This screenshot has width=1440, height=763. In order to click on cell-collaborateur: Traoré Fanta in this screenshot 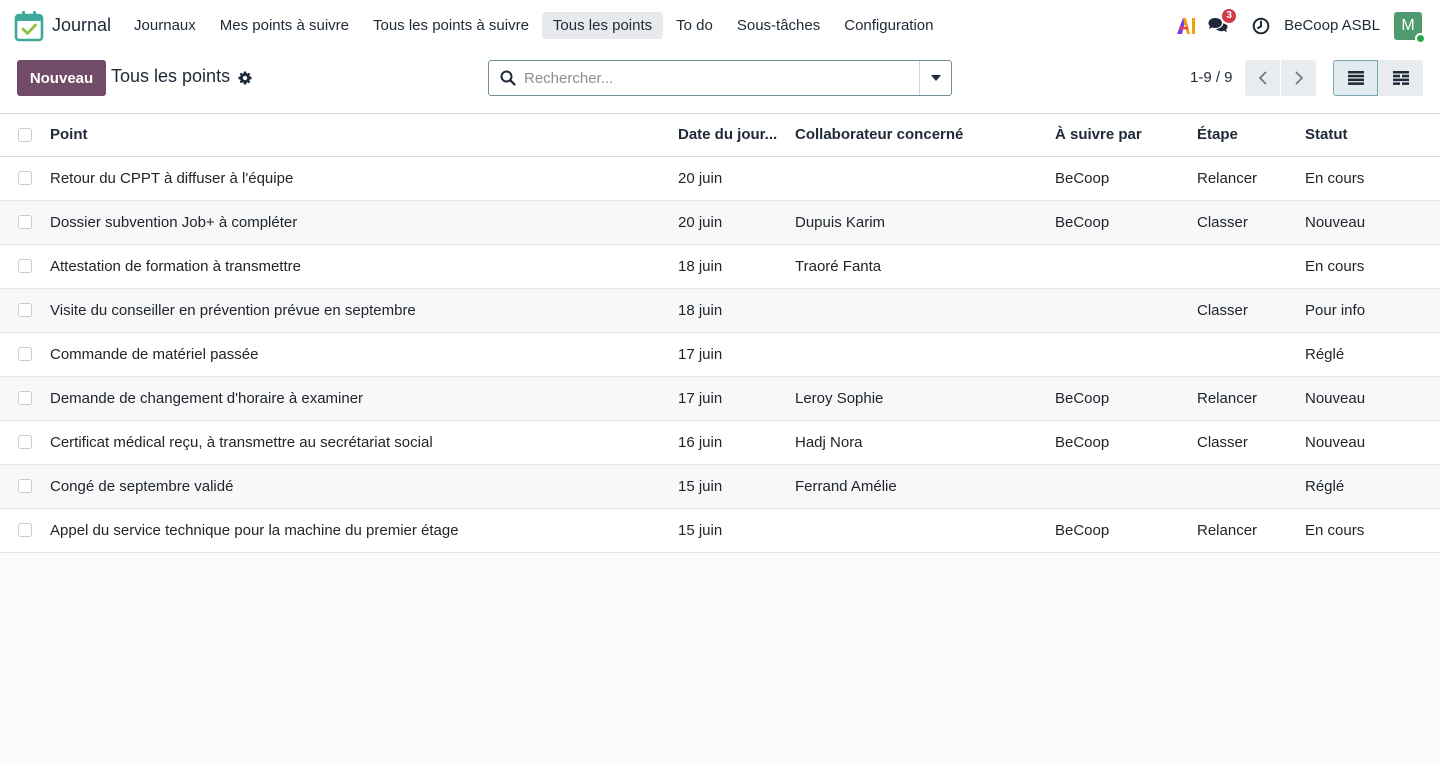, I will do `click(919, 266)`.